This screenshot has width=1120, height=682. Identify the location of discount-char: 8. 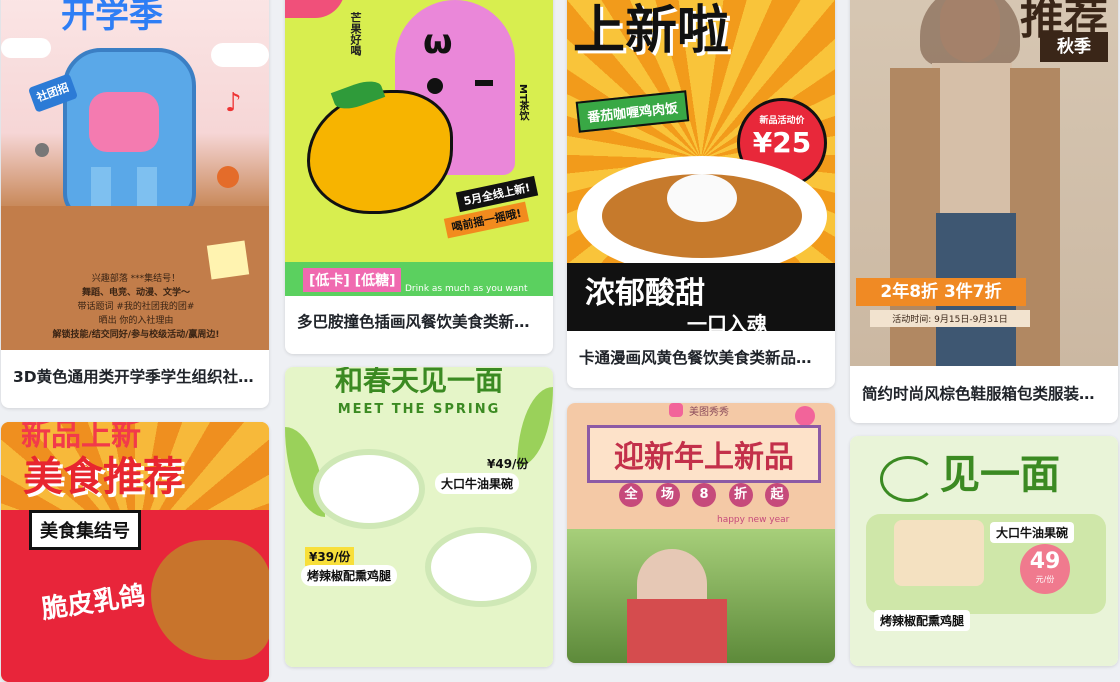
(704, 495).